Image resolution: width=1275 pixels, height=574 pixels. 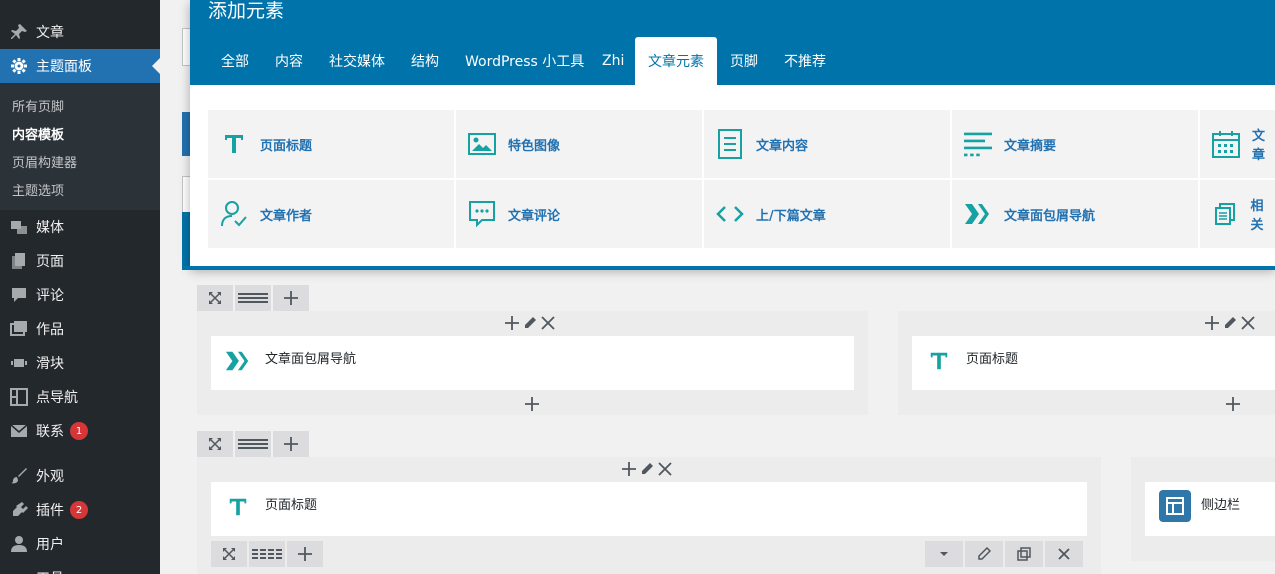 I want to click on tab-wordpress-widgets: WordPress 小工具, so click(x=524, y=61).